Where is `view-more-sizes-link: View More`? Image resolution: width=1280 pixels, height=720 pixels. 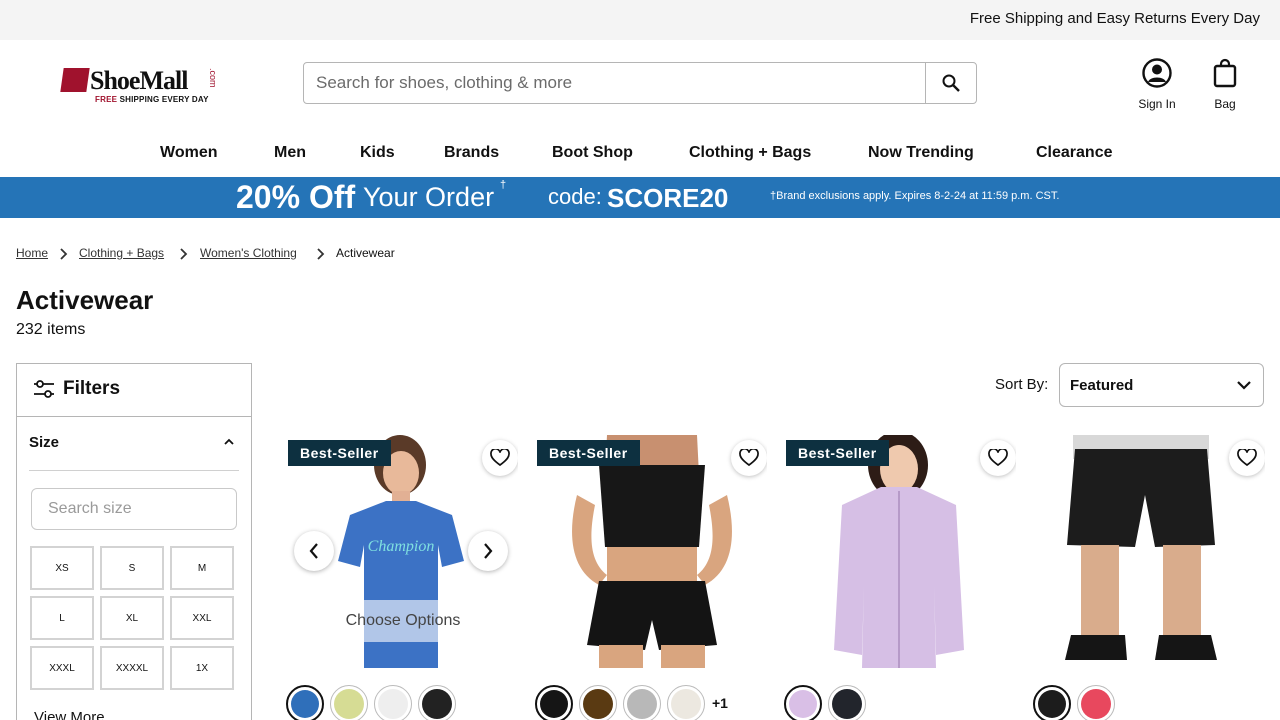
view-more-sizes-link: View More is located at coordinates (69, 714).